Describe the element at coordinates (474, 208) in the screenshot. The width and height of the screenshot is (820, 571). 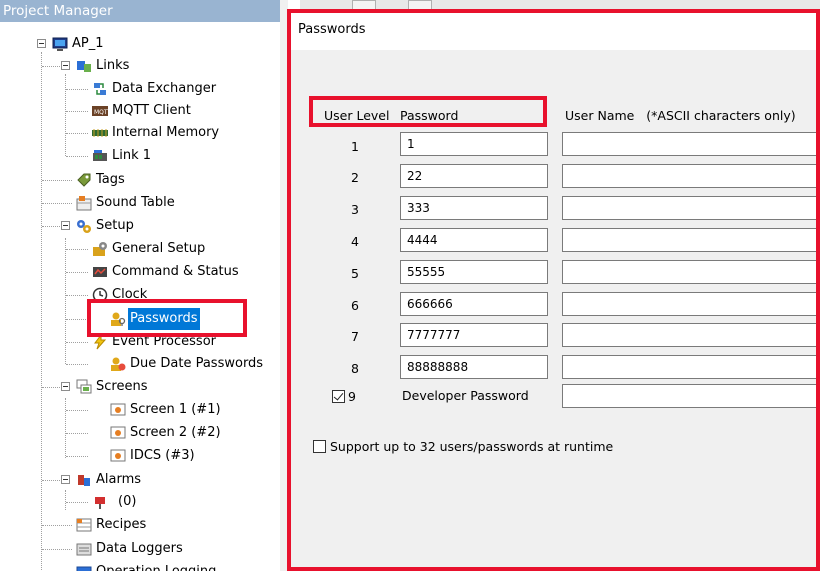
I see `password-field: 333` at that location.